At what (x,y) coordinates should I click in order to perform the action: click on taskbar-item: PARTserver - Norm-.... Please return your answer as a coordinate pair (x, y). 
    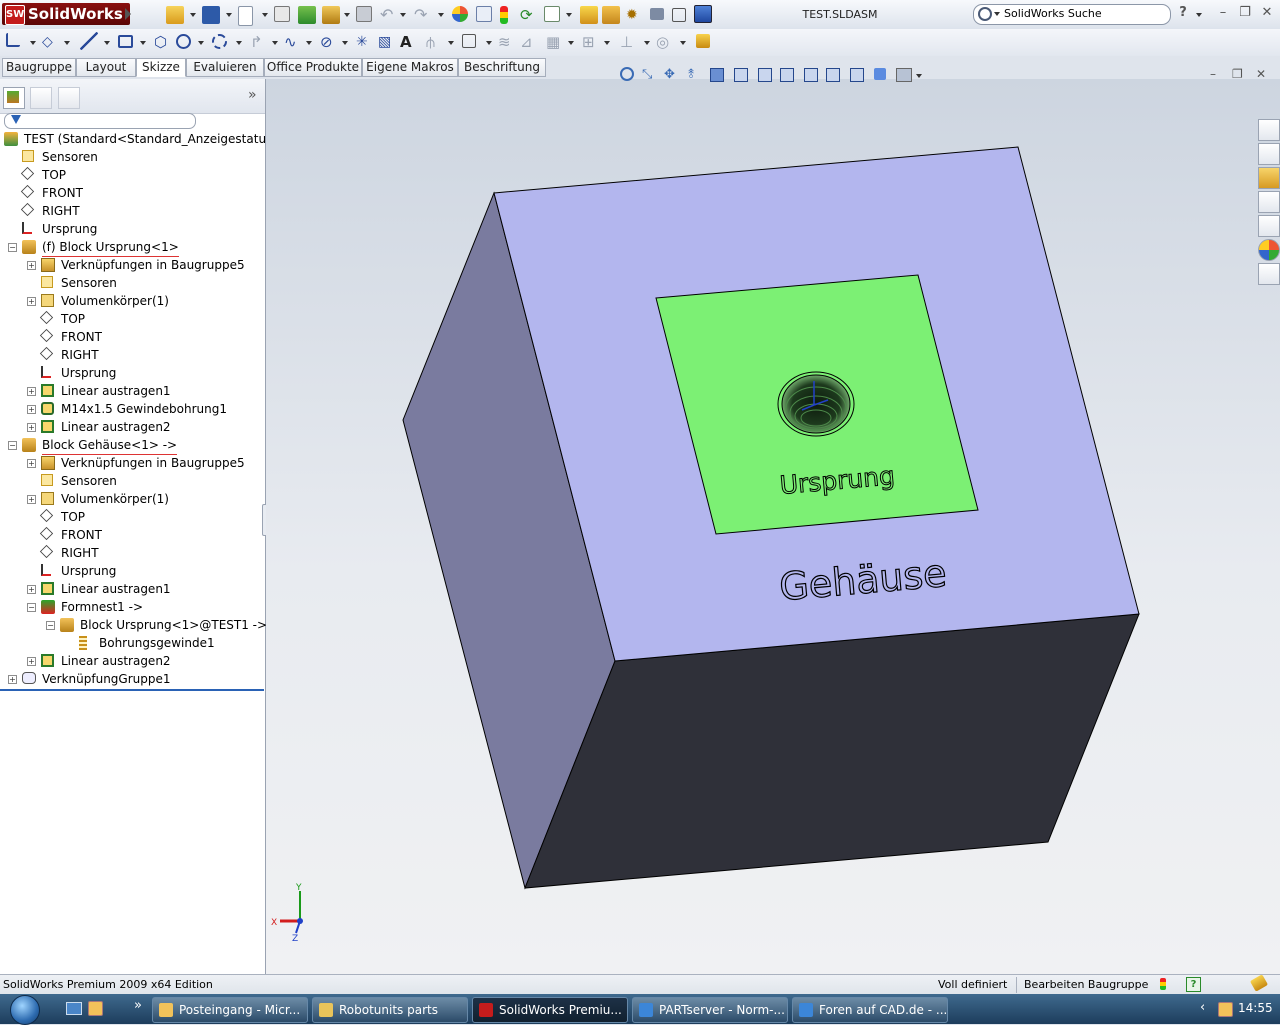
    Looking at the image, I should click on (710, 1010).